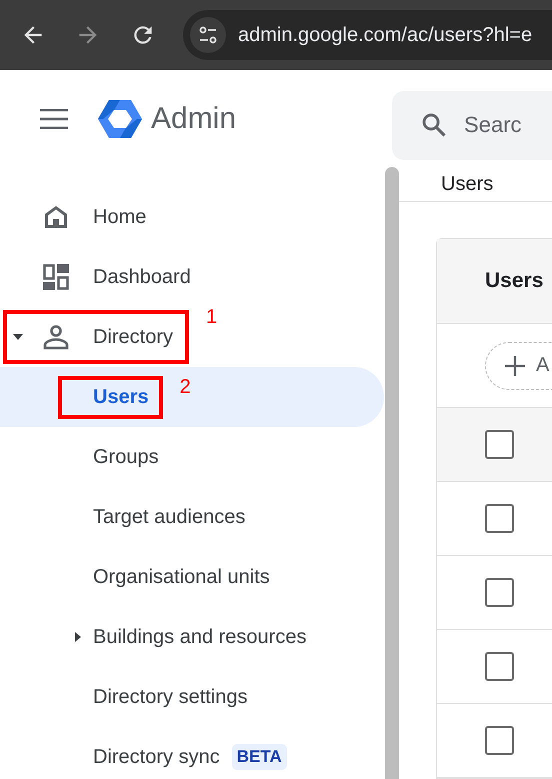 This screenshot has height=779, width=552. What do you see at coordinates (181, 577) in the screenshot?
I see `nav-item: Organisational units` at bounding box center [181, 577].